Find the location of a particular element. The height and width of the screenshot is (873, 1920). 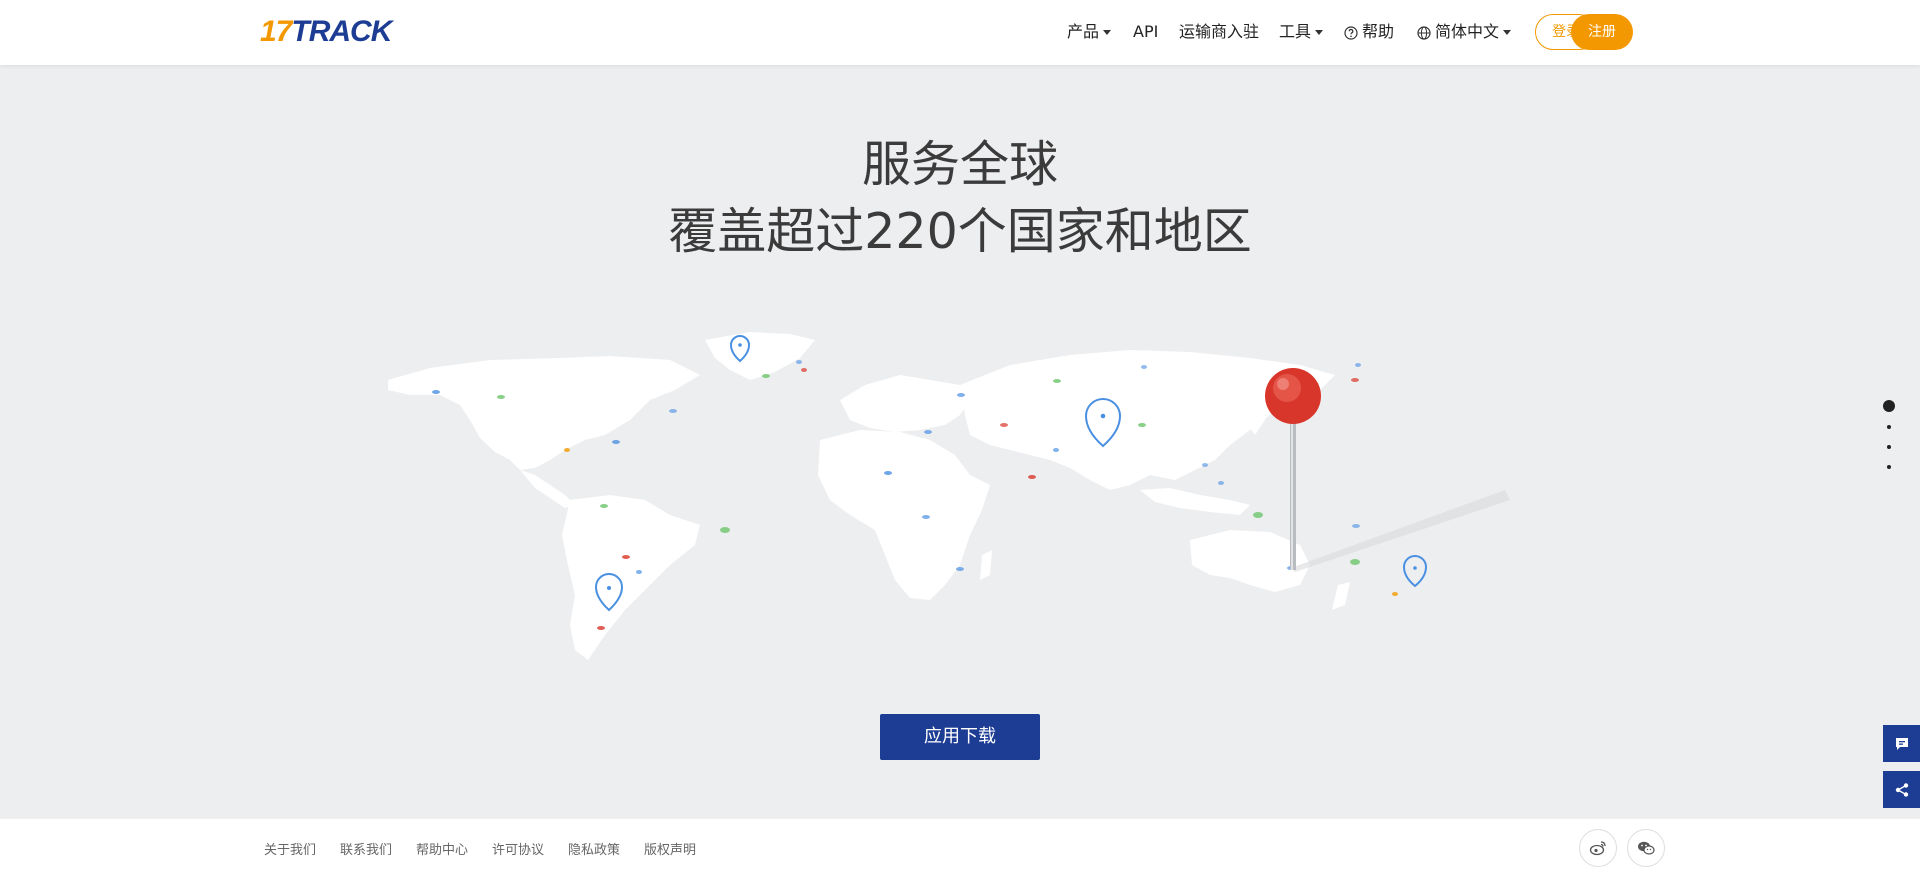

continent-africa is located at coordinates (904, 515).